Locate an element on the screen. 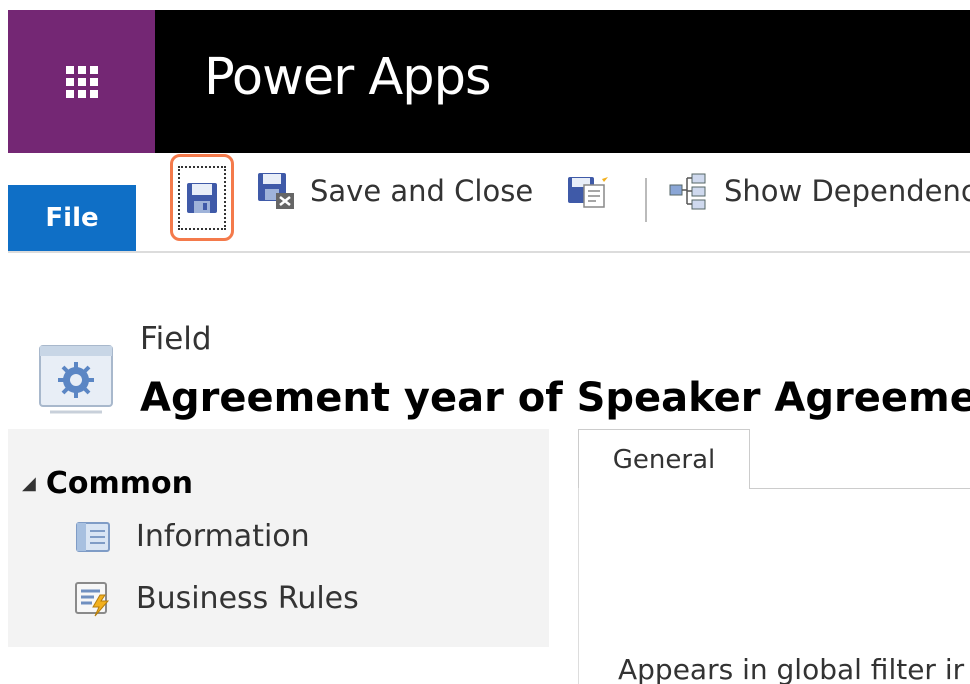  nav-item-business-rules: Business Rules is located at coordinates (216, 598).